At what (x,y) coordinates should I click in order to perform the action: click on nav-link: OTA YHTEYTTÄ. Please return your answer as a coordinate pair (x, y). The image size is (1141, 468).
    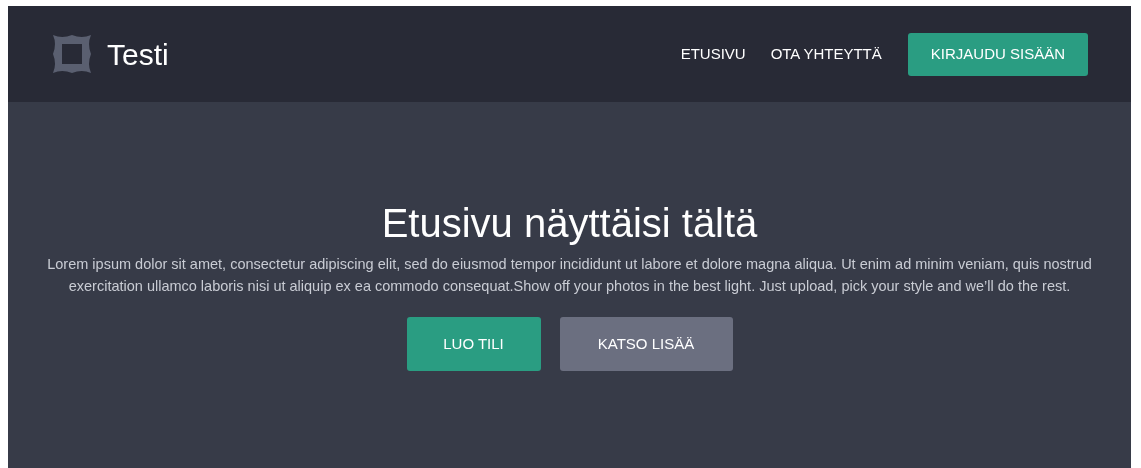
    Looking at the image, I should click on (826, 54).